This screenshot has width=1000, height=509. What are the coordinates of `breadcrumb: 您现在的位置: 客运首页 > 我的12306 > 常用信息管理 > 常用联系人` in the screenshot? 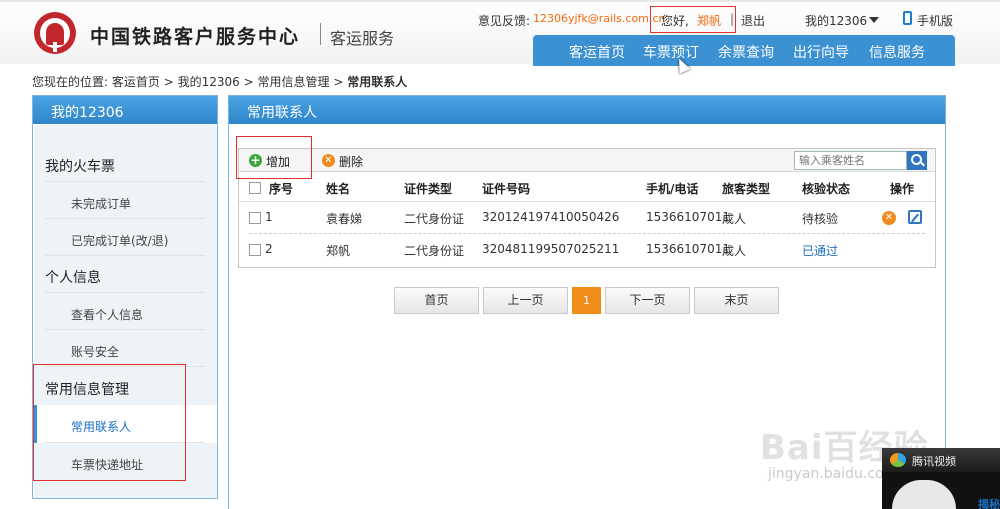 It's located at (219, 81).